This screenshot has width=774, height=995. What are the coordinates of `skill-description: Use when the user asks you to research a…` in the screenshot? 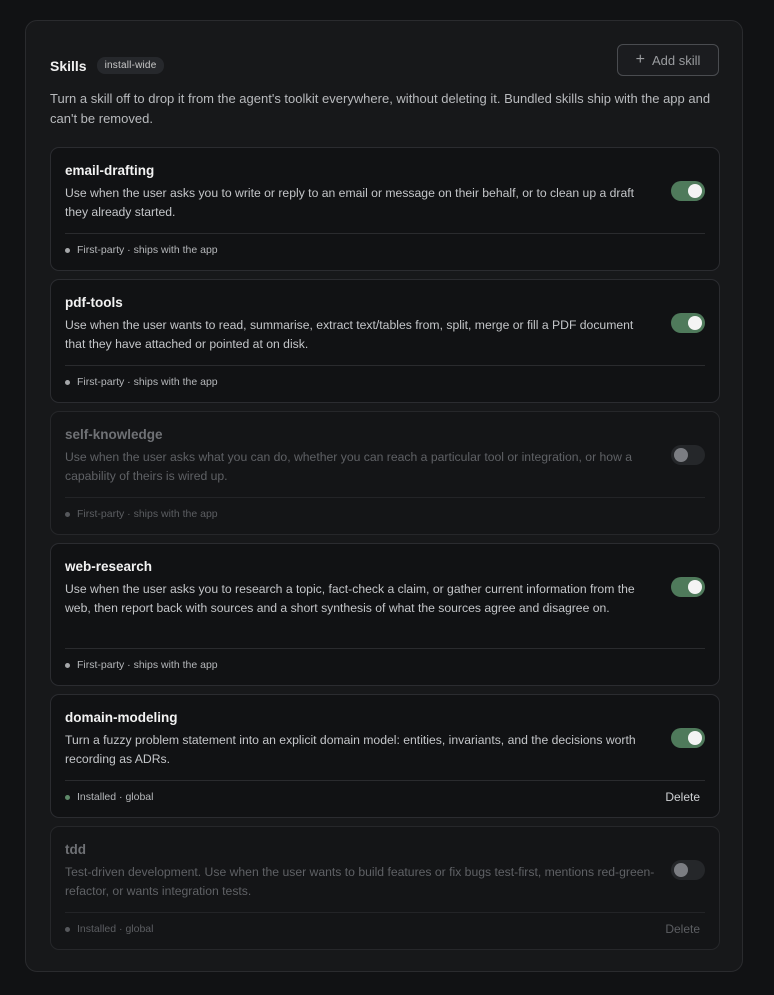 It's located at (350, 598).